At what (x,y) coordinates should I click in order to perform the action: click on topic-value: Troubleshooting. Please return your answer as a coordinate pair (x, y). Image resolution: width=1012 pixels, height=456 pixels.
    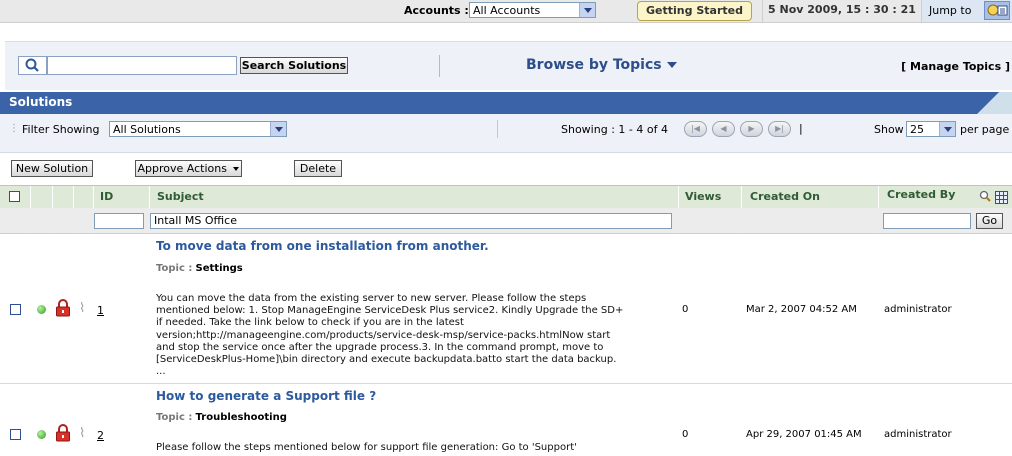
    Looking at the image, I should click on (241, 417).